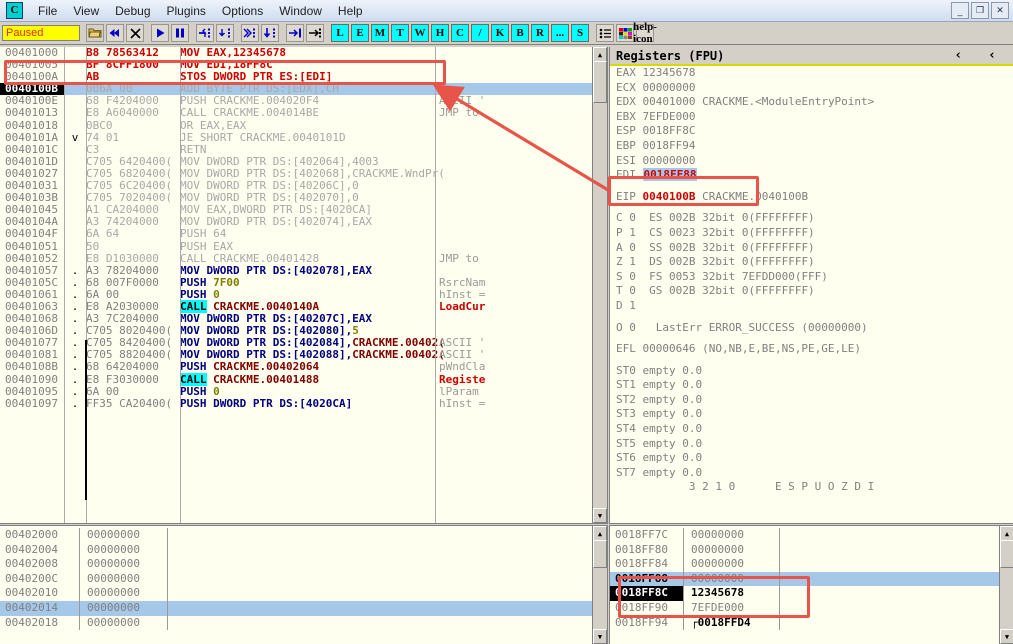  Describe the element at coordinates (180, 33) in the screenshot. I see `pause-icon` at that location.